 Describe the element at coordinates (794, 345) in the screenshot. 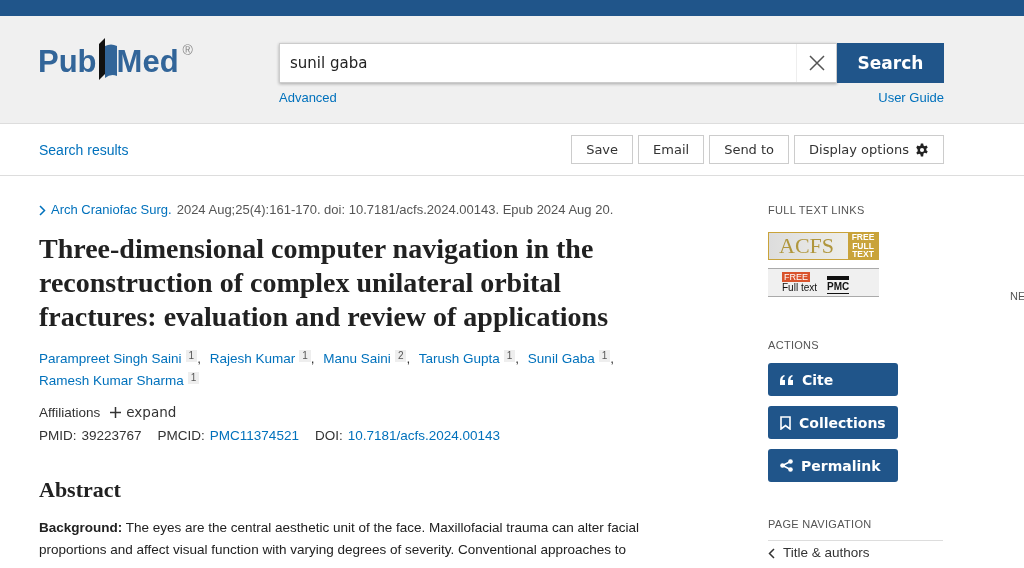

I see `actions-heading: ACTIONS` at that location.